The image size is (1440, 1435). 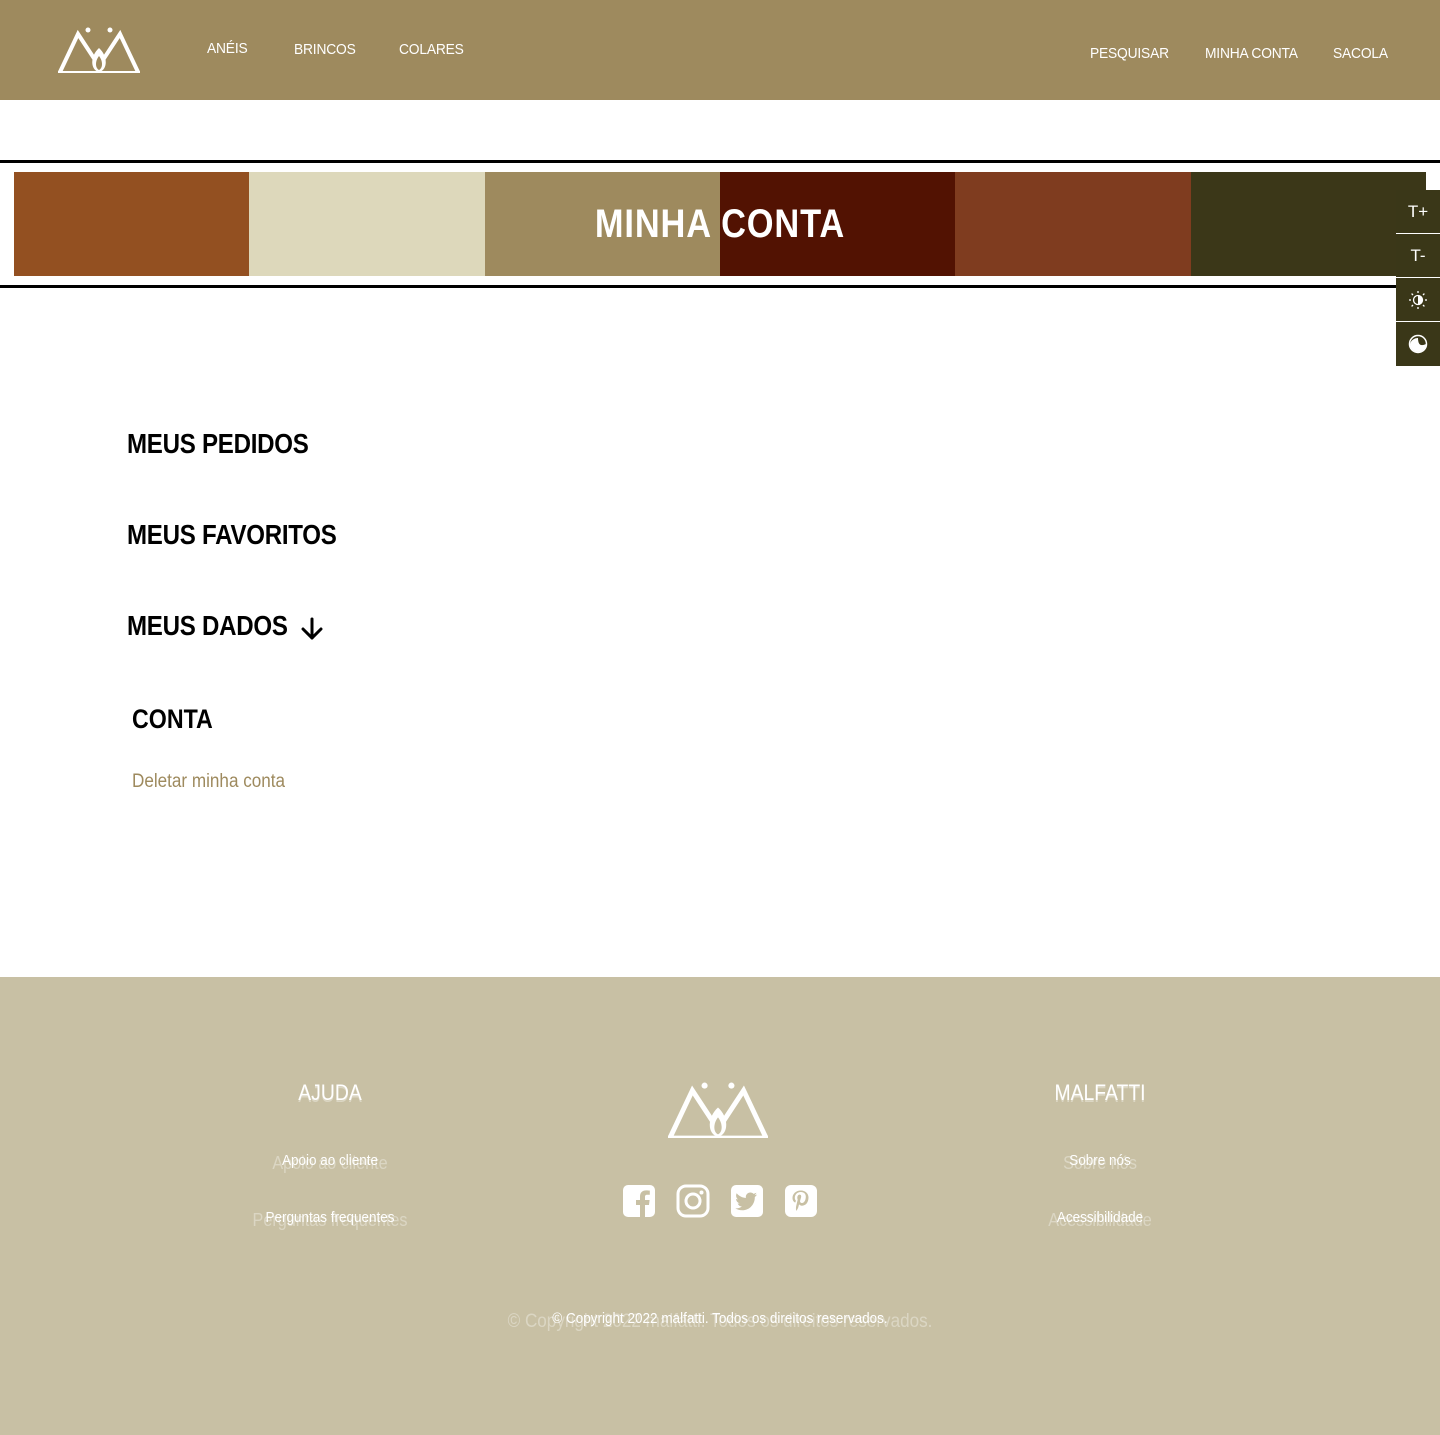 What do you see at coordinates (1100, 1092) in the screenshot?
I see `footer-brand-title: MALFATTI` at bounding box center [1100, 1092].